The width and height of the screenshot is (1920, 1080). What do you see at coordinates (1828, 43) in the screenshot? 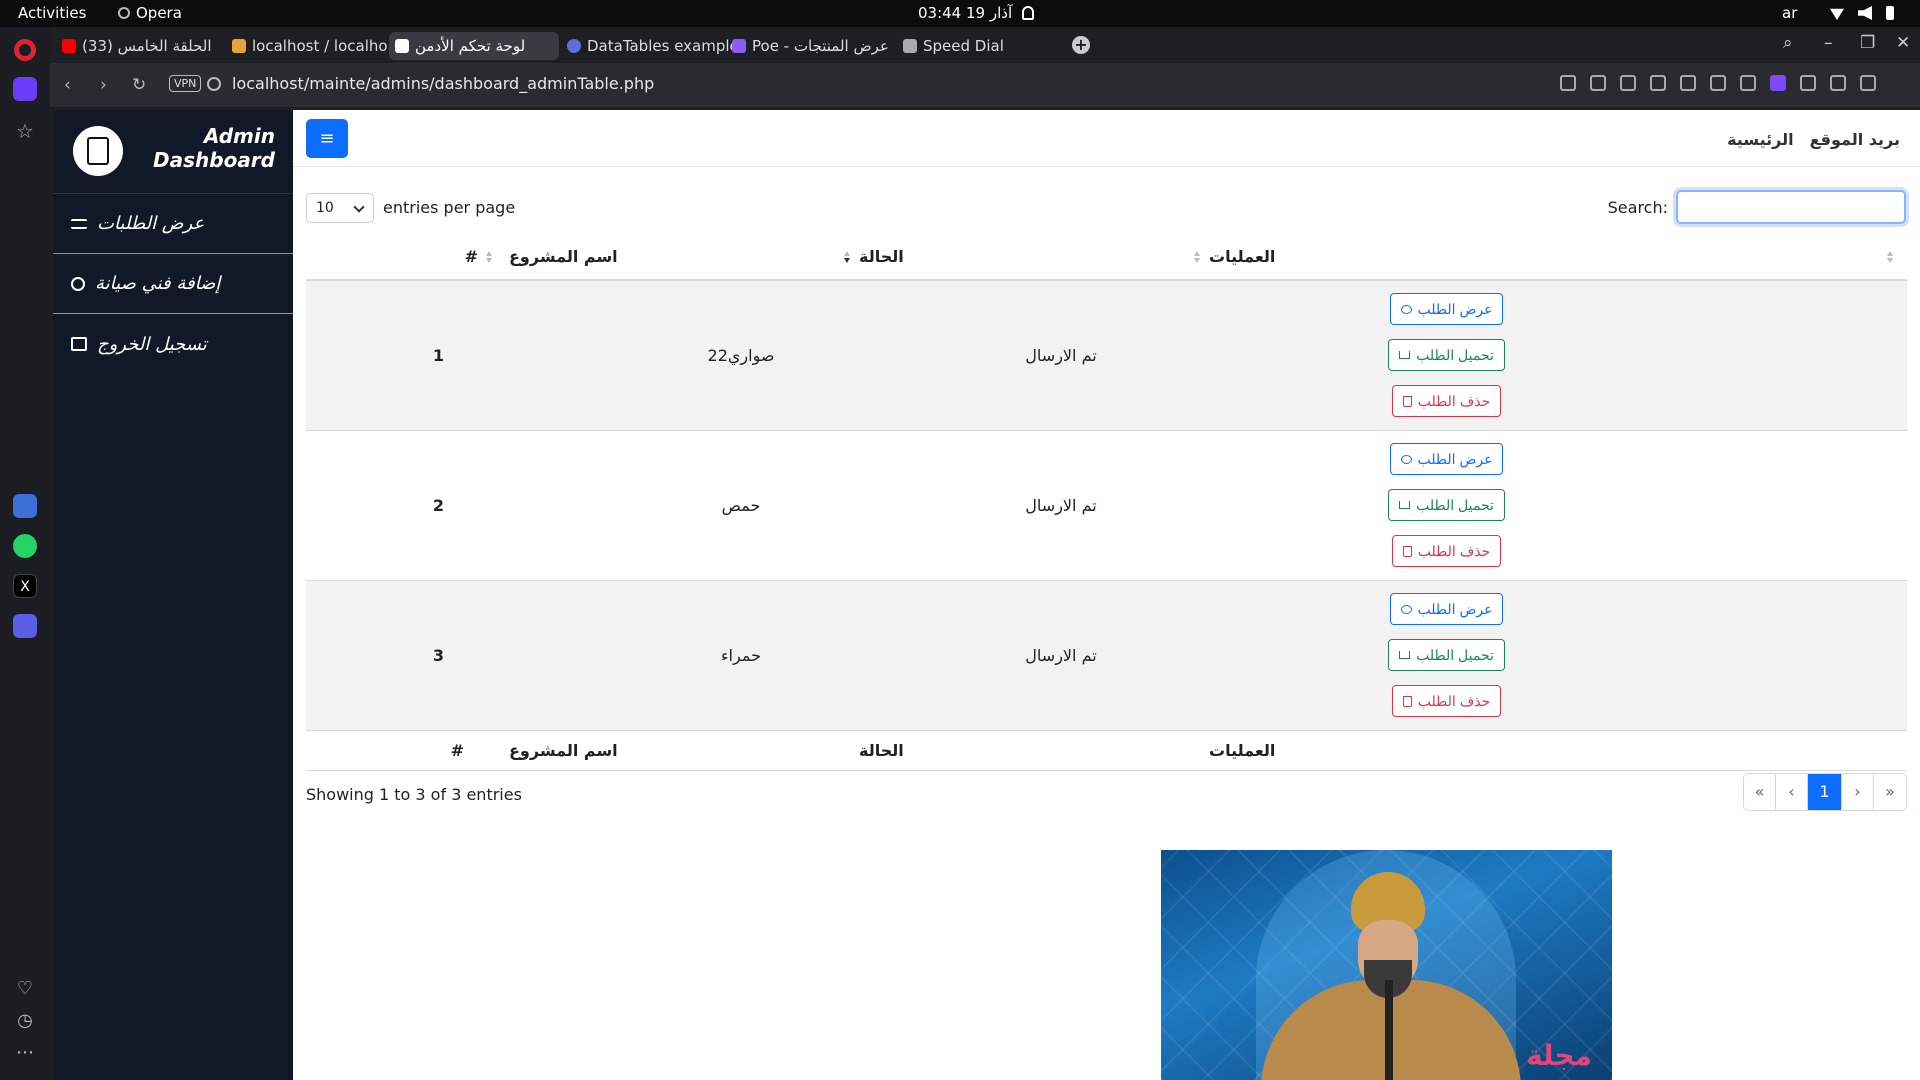
I see `minimize-icon: –` at bounding box center [1828, 43].